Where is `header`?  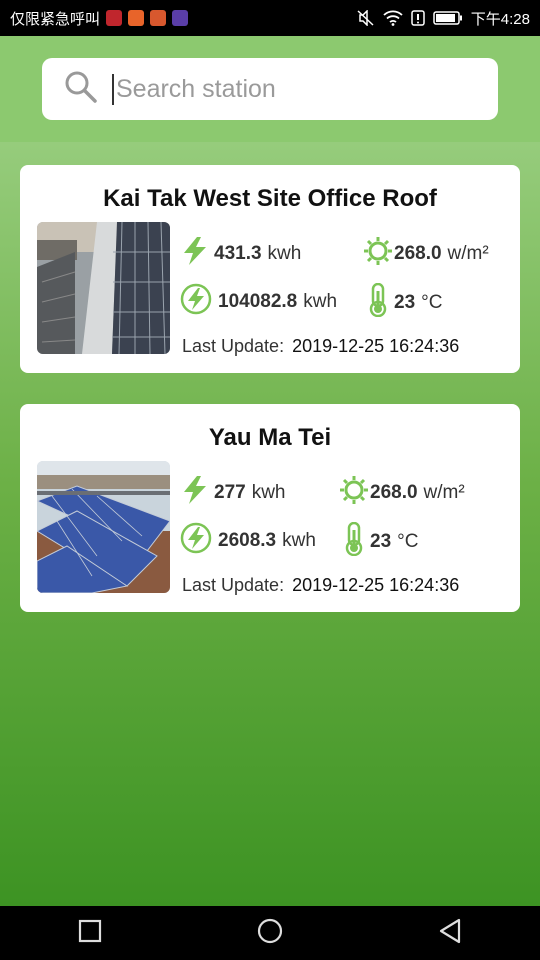 header is located at coordinates (270, 89).